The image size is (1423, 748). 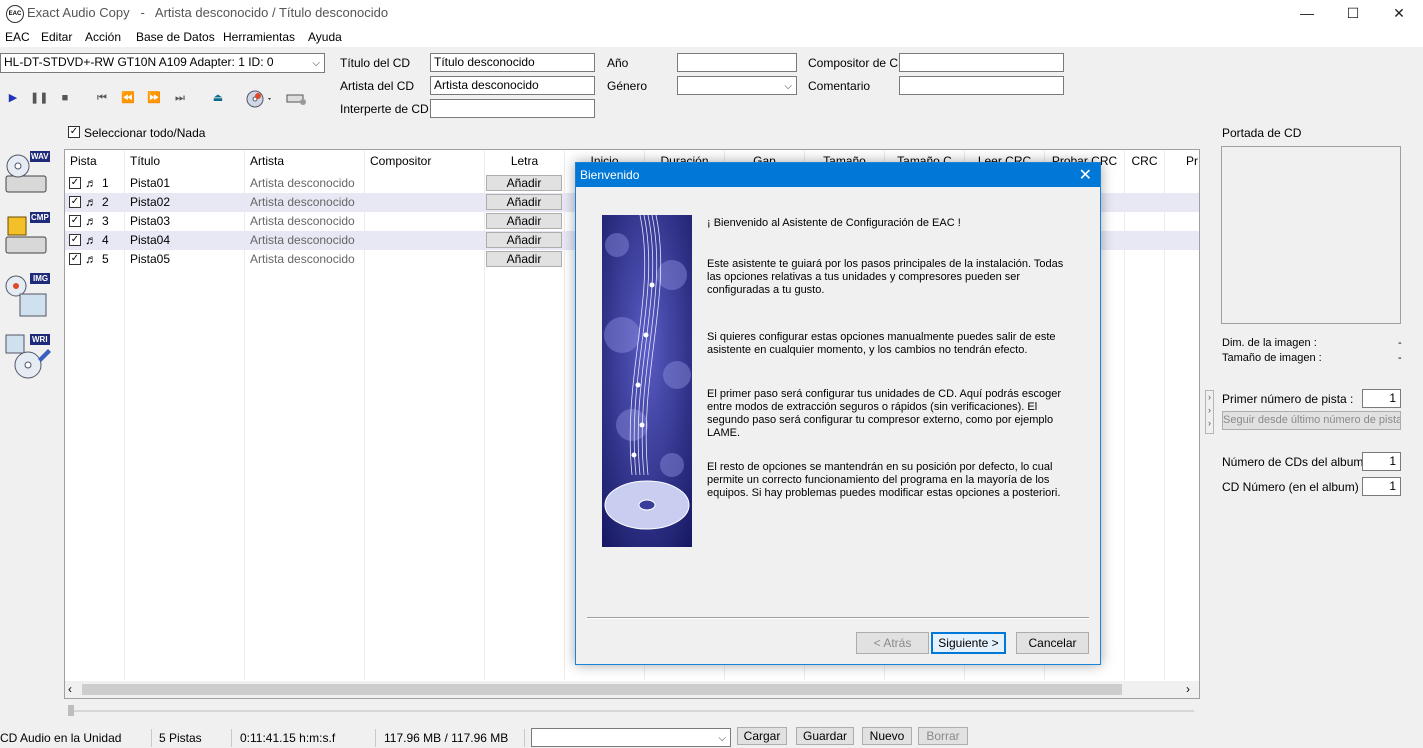 I want to click on dialog-title: Bienvenido, so click(x=610, y=175).